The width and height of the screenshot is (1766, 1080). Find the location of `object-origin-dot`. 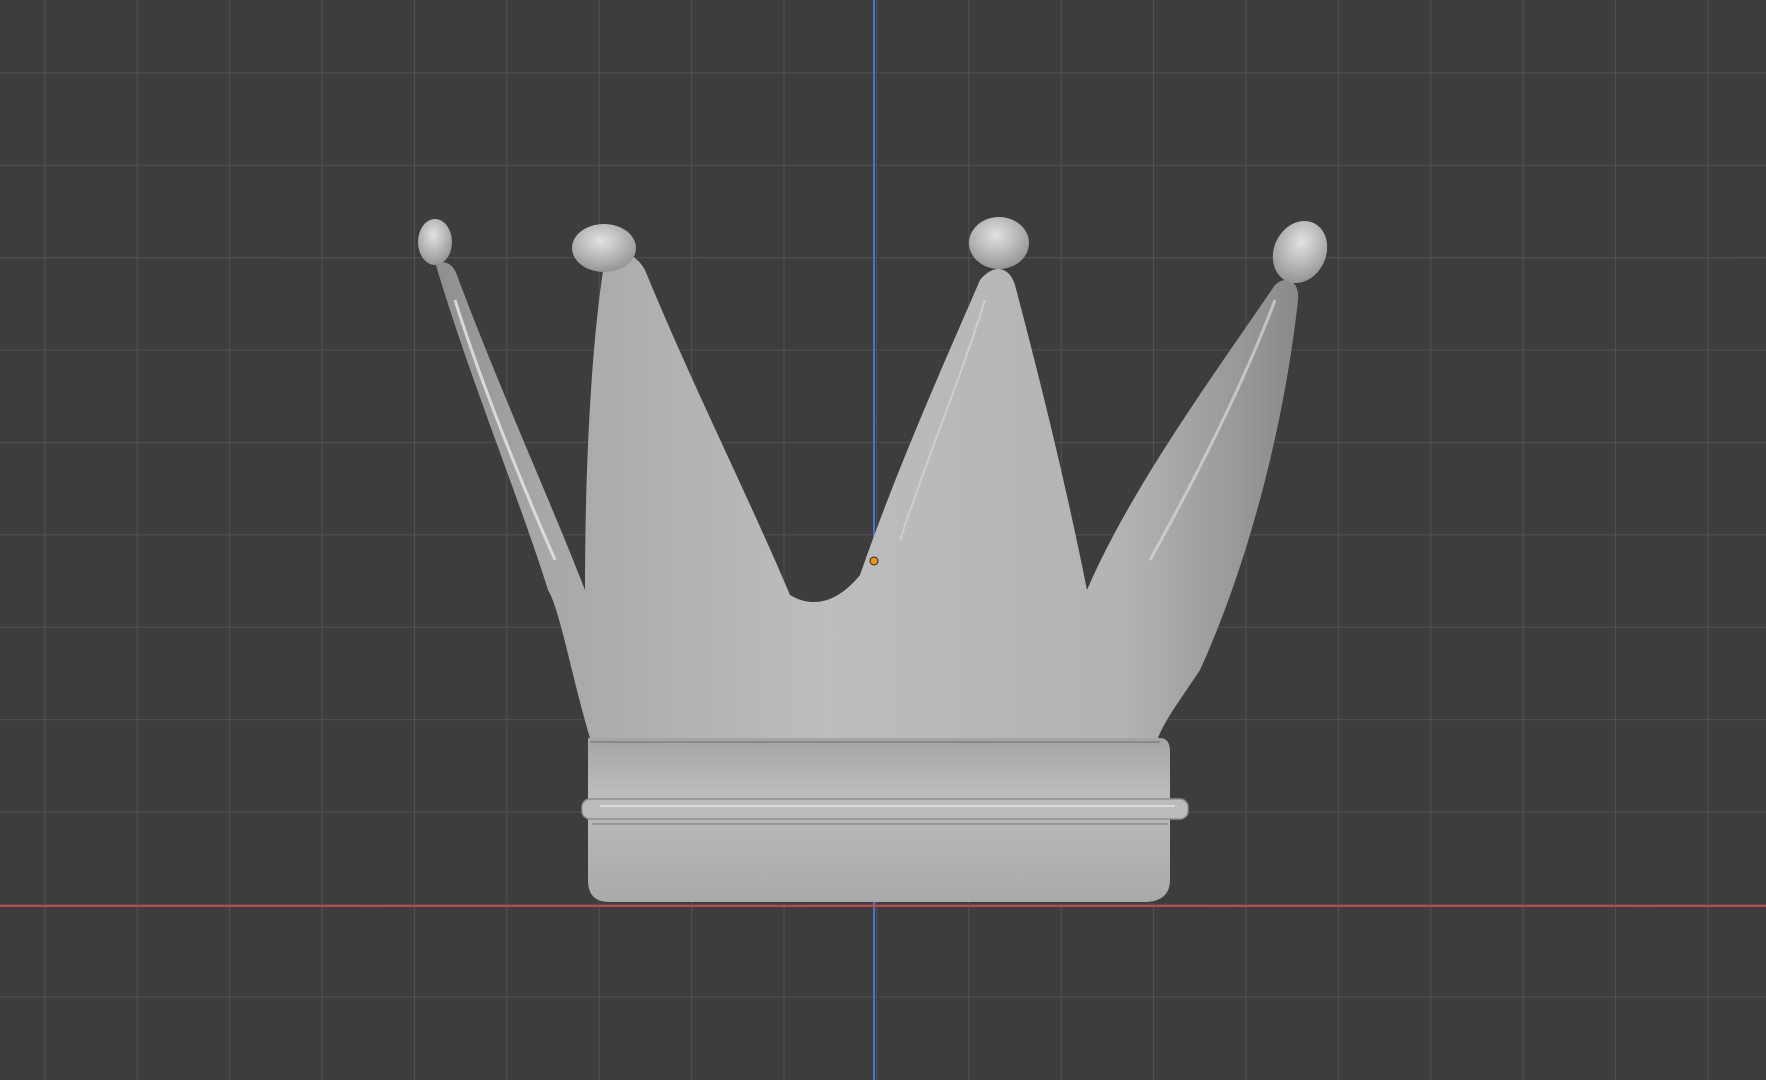

object-origin-dot is located at coordinates (874, 561).